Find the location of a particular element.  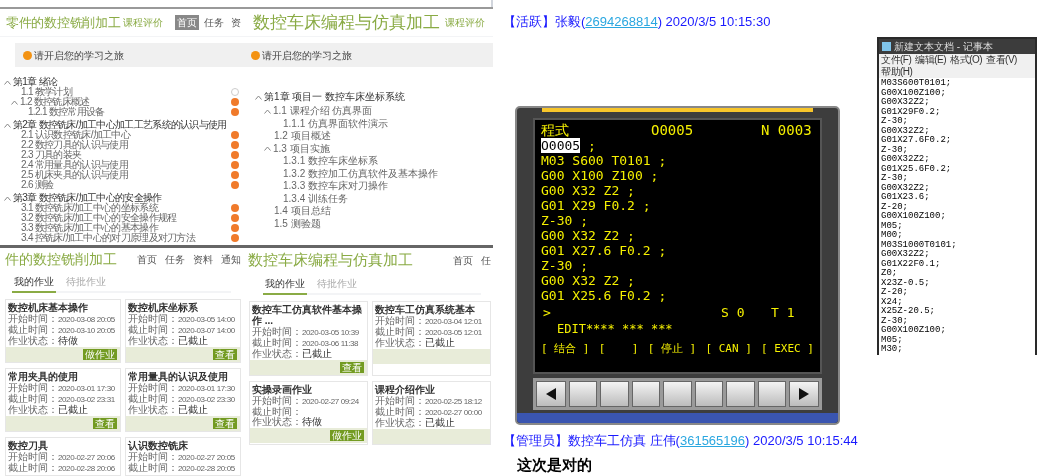

outline-item: 1.3.4 训练任务 is located at coordinates (316, 198).